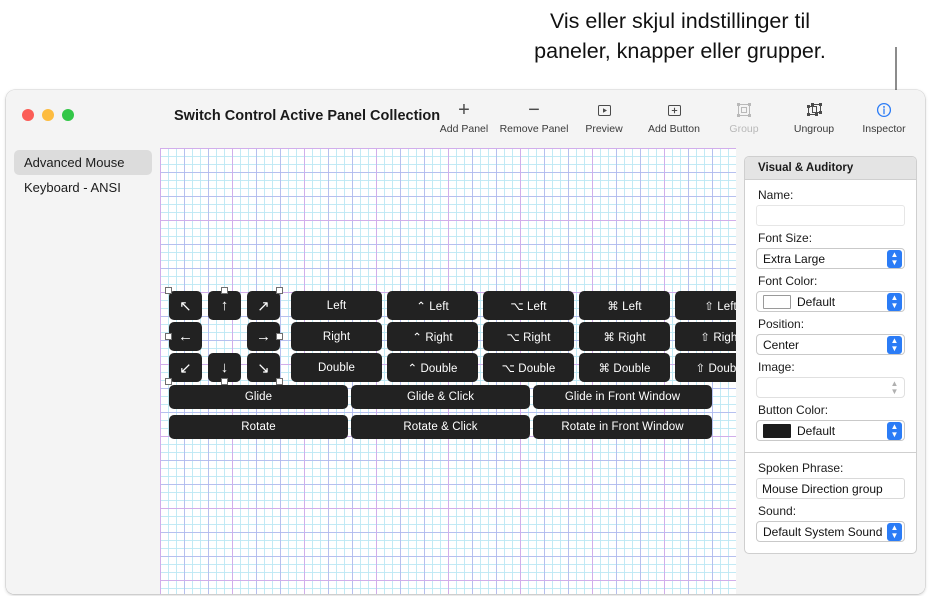  What do you see at coordinates (801, 468) in the screenshot?
I see `spoken-phrase-label: Spoken Phrase:` at bounding box center [801, 468].